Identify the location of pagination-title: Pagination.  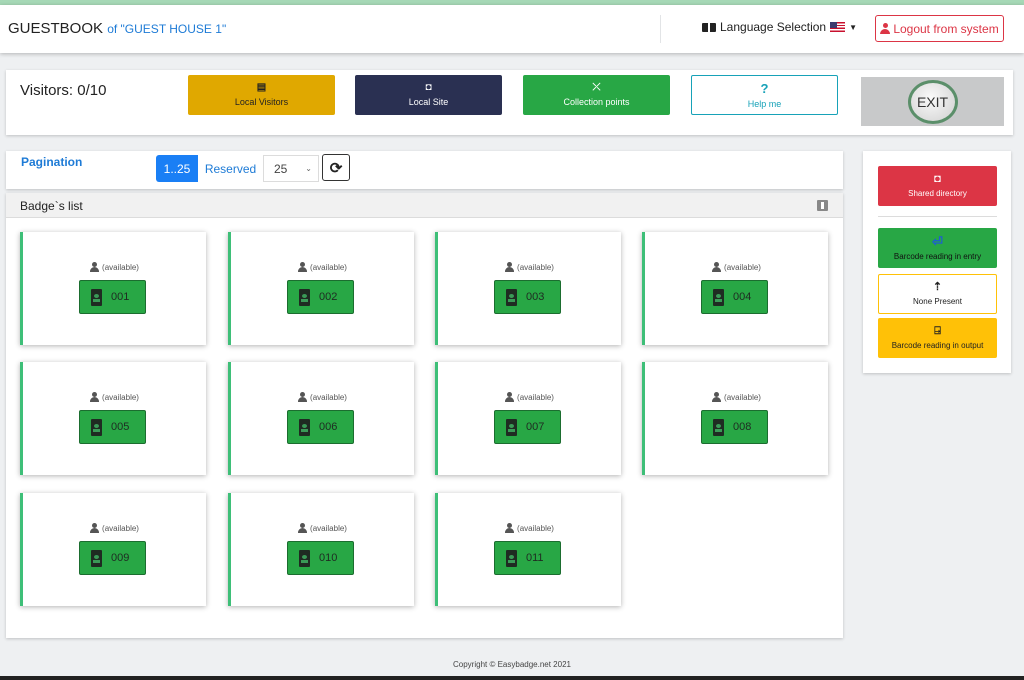
(52, 162).